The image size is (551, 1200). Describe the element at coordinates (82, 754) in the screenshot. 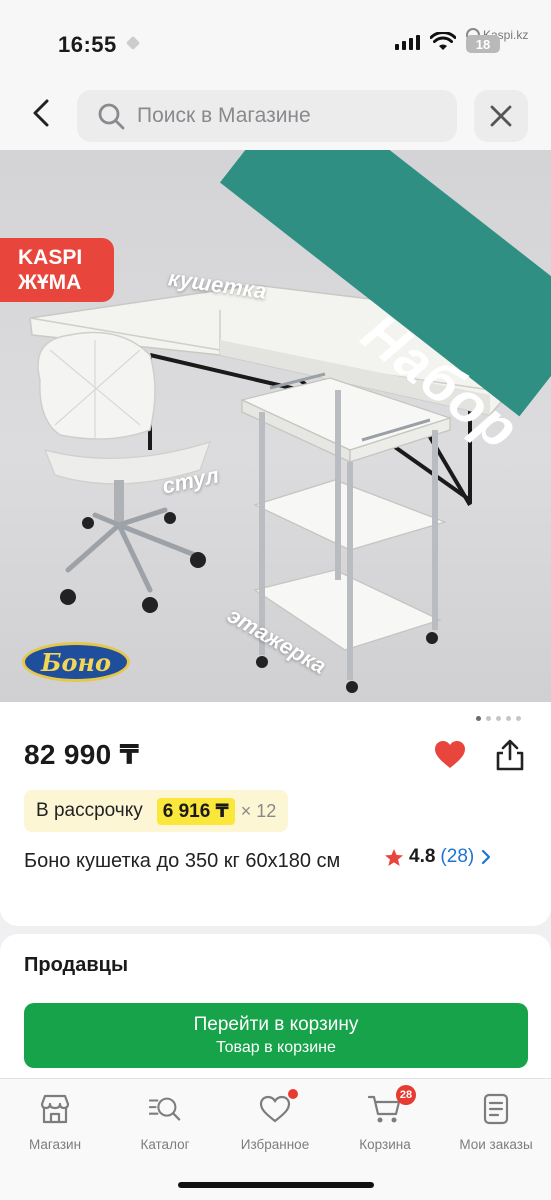

I see `product-price: 82 990 ₸` at that location.